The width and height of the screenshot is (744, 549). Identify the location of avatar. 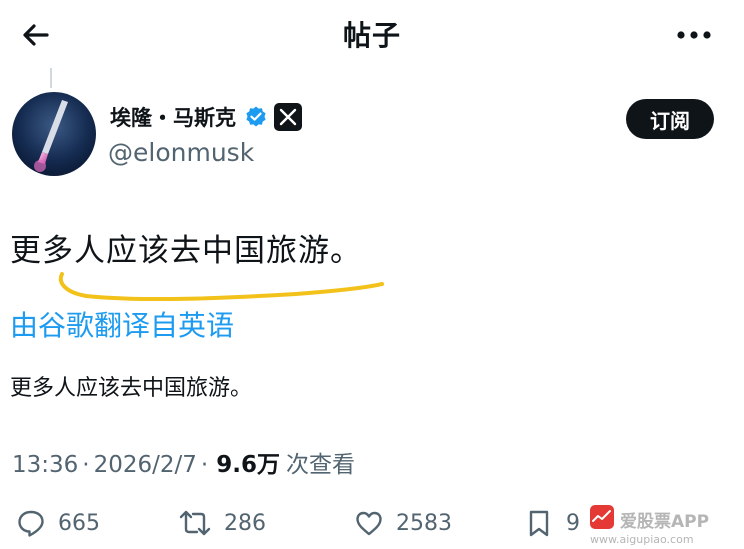
(54, 134).